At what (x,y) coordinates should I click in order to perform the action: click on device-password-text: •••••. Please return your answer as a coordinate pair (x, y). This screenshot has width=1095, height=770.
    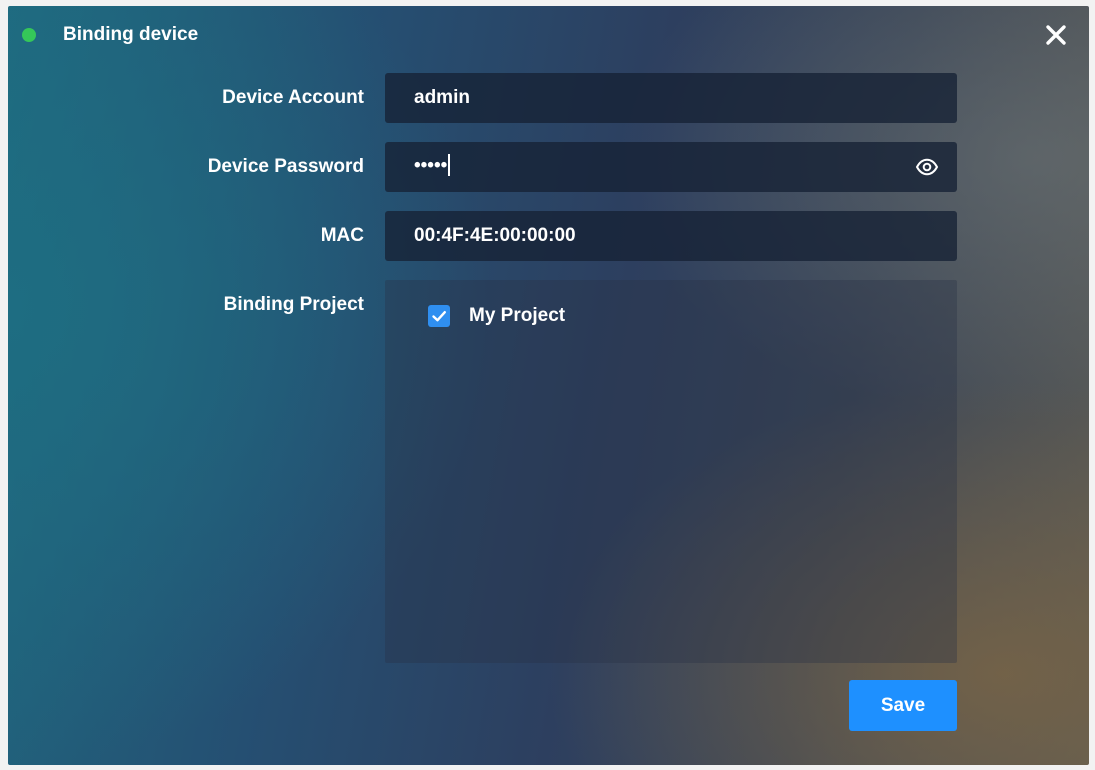
    Looking at the image, I should click on (432, 165).